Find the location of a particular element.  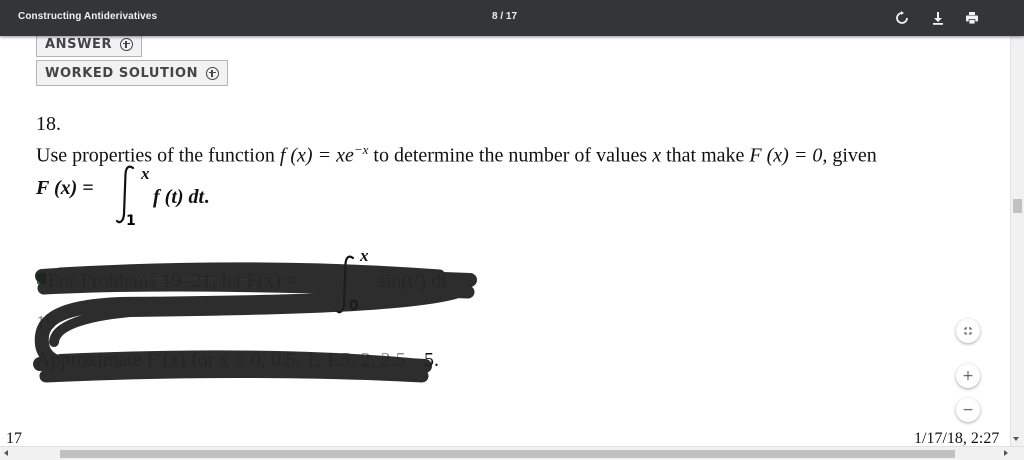

page-total: 17 is located at coordinates (511, 16).